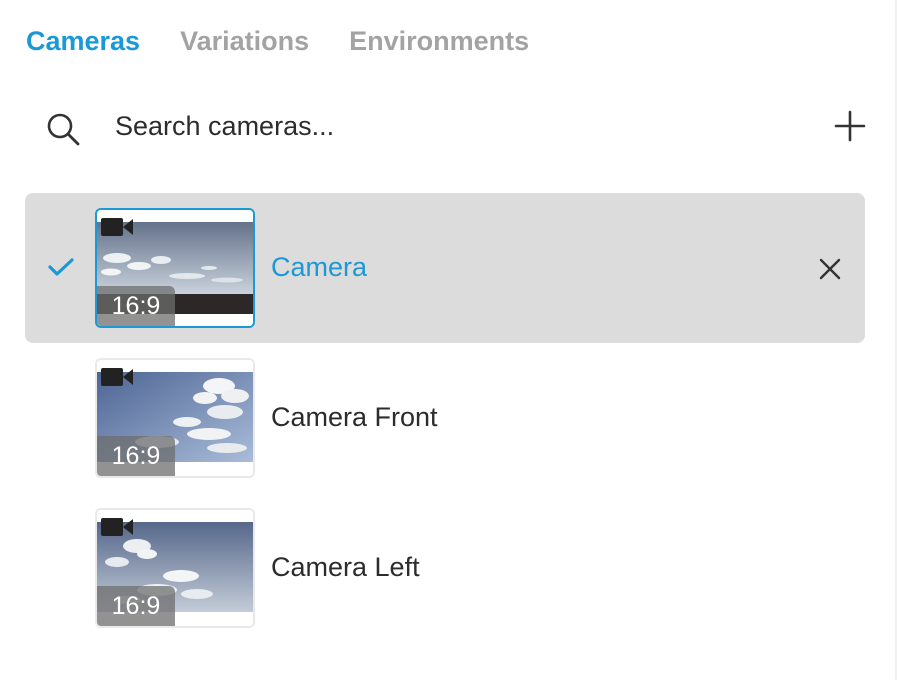 Image resolution: width=897 pixels, height=680 pixels. What do you see at coordinates (439, 41) in the screenshot?
I see `tab-environments: Environments` at bounding box center [439, 41].